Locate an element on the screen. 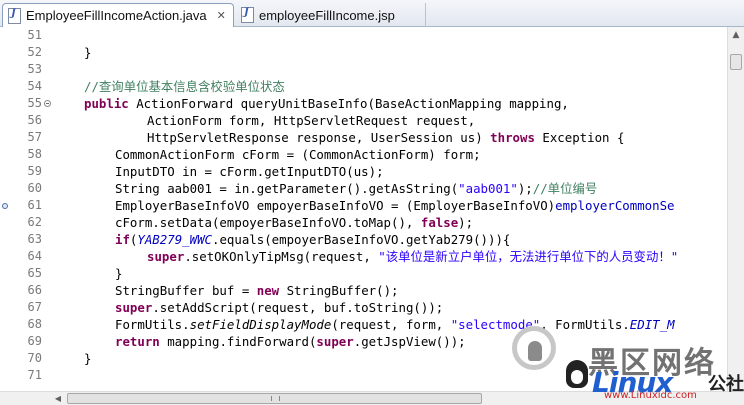 The image size is (744, 405). code-line: StringBuffer buf = new StringBuffer(); is located at coordinates (257, 290).